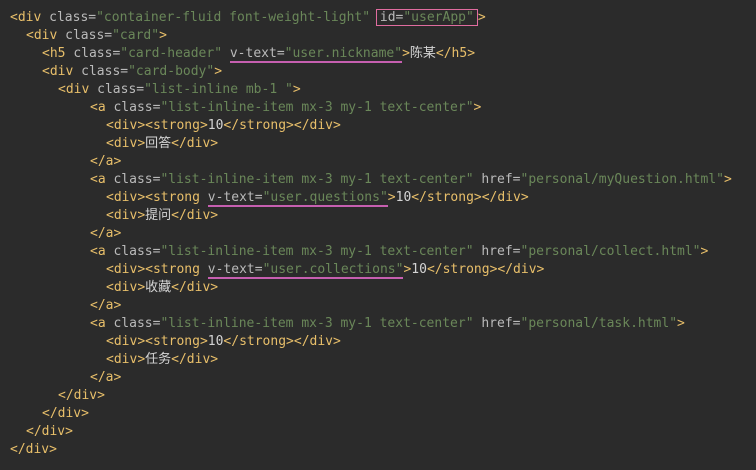 This screenshot has height=470, width=756. Describe the element at coordinates (378, 360) in the screenshot. I see `code-line: <div>任务</div>` at that location.